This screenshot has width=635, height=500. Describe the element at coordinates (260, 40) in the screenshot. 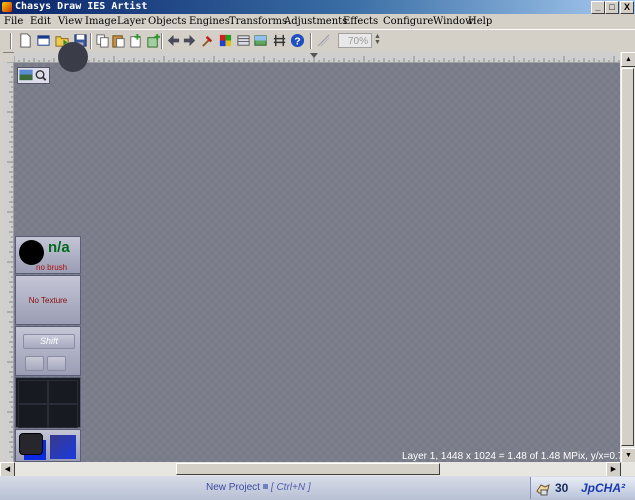

I see `image-icon` at that location.